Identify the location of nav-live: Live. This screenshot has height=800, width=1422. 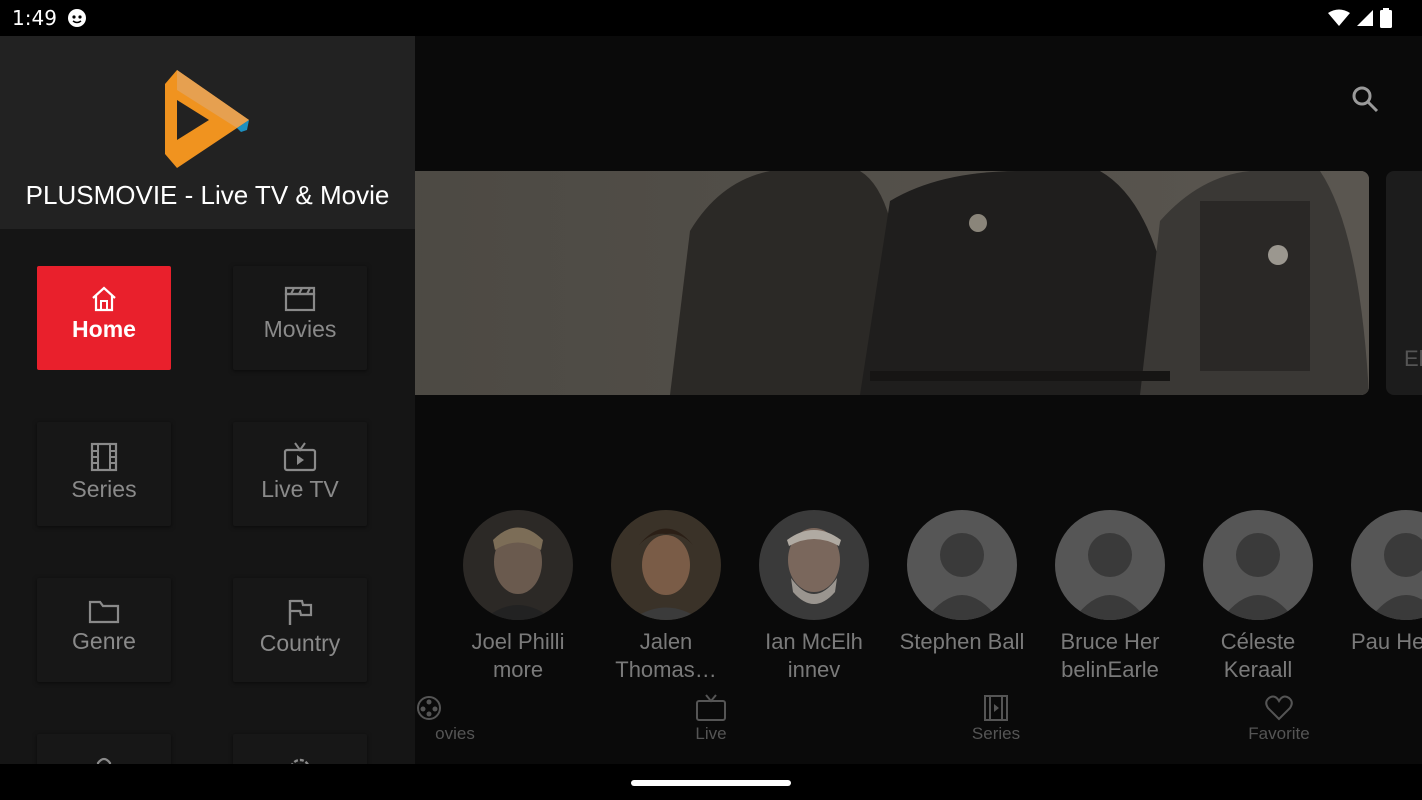
(711, 719).